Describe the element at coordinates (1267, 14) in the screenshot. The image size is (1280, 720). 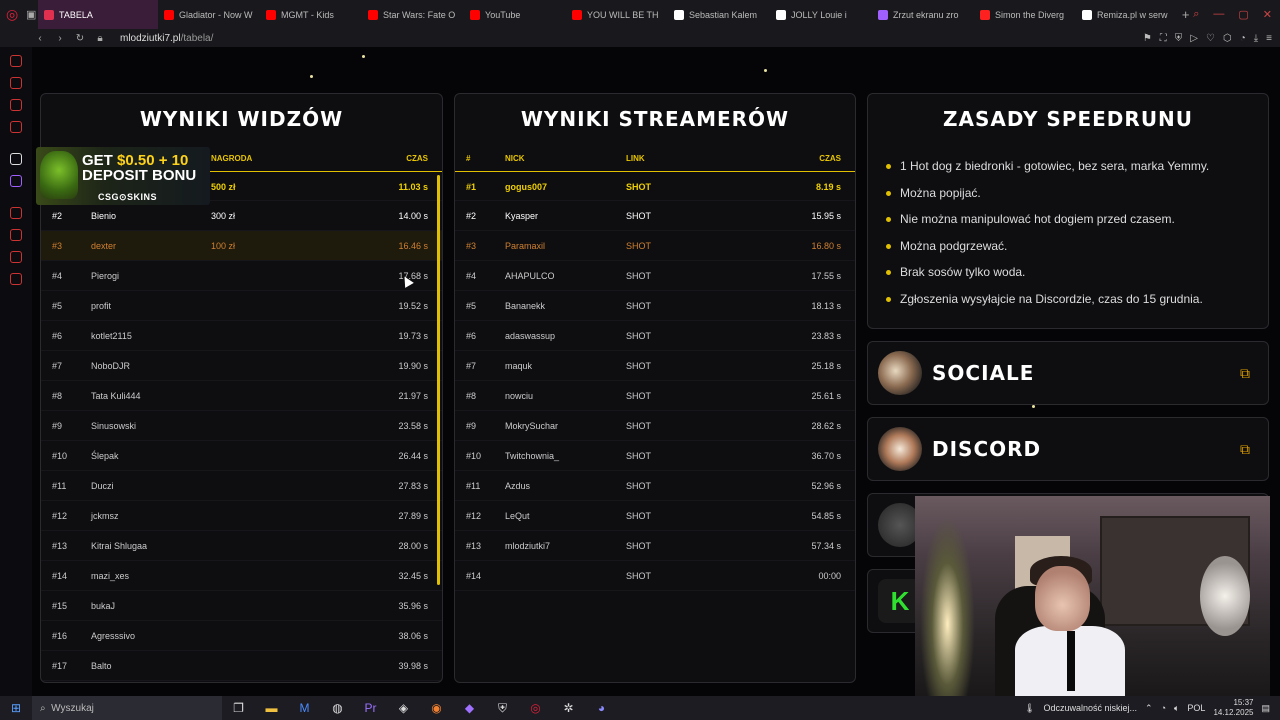
I see `close-icon: ✕` at that location.